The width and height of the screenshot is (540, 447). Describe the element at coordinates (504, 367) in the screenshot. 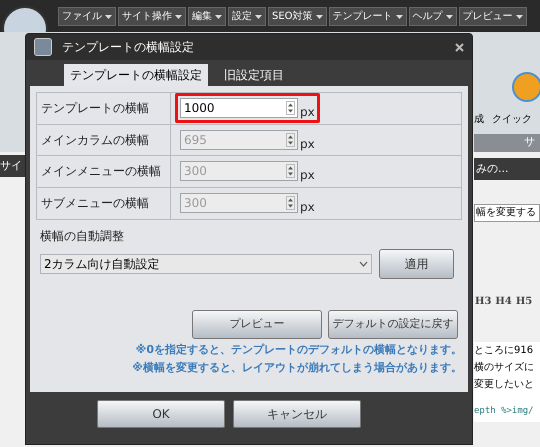

I see `editor-text: 横のサイズに` at that location.